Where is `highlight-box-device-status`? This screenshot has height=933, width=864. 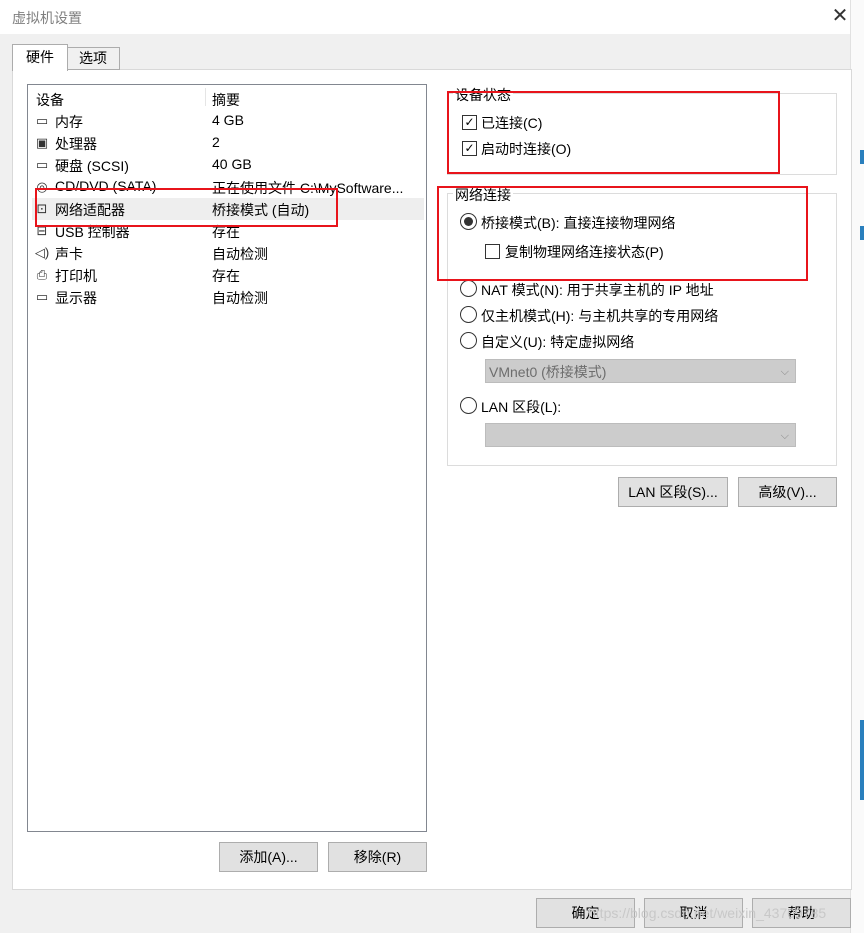 highlight-box-device-status is located at coordinates (613, 132).